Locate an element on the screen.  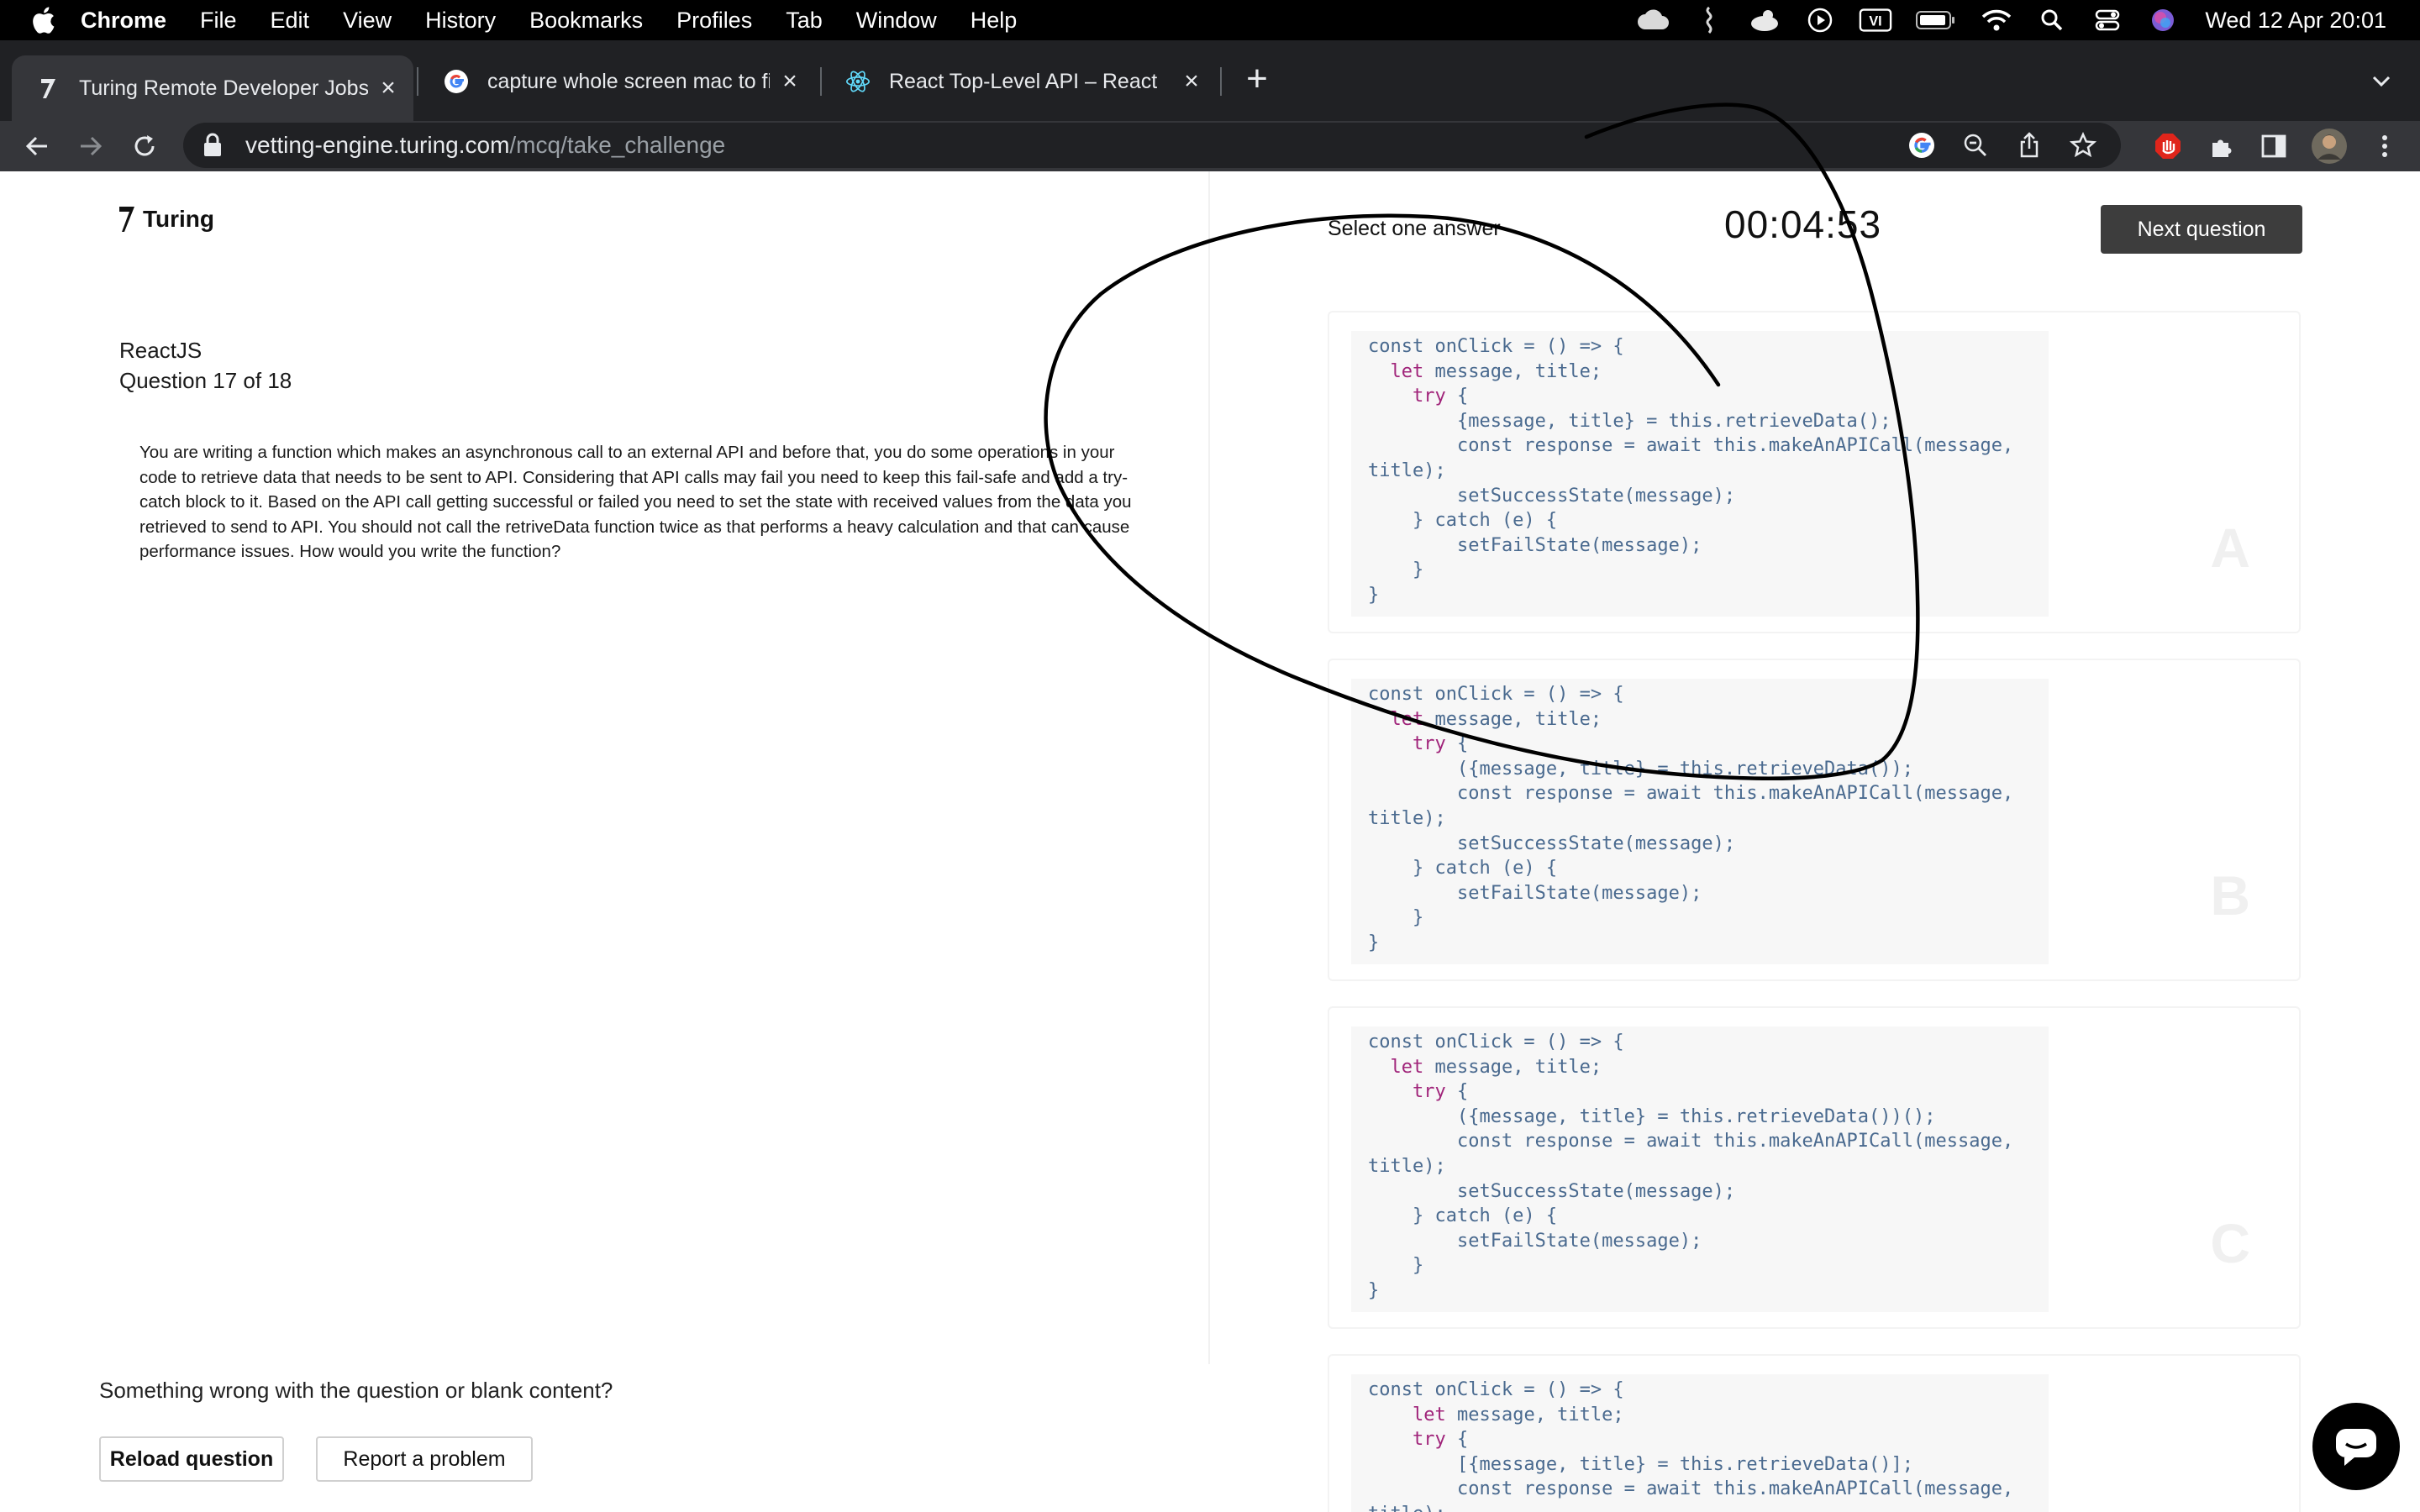
battery-icon is located at coordinates (1936, 20).